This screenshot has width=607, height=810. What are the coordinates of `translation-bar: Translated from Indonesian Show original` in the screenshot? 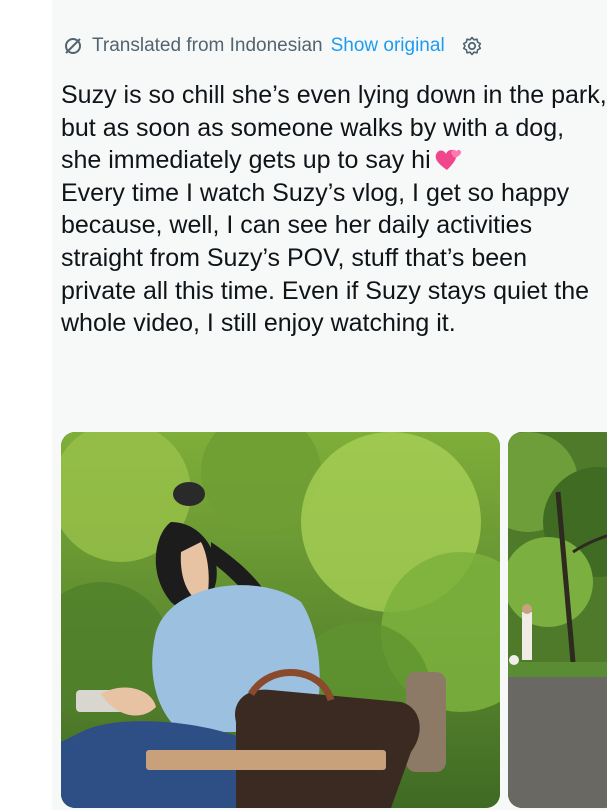 It's located at (272, 46).